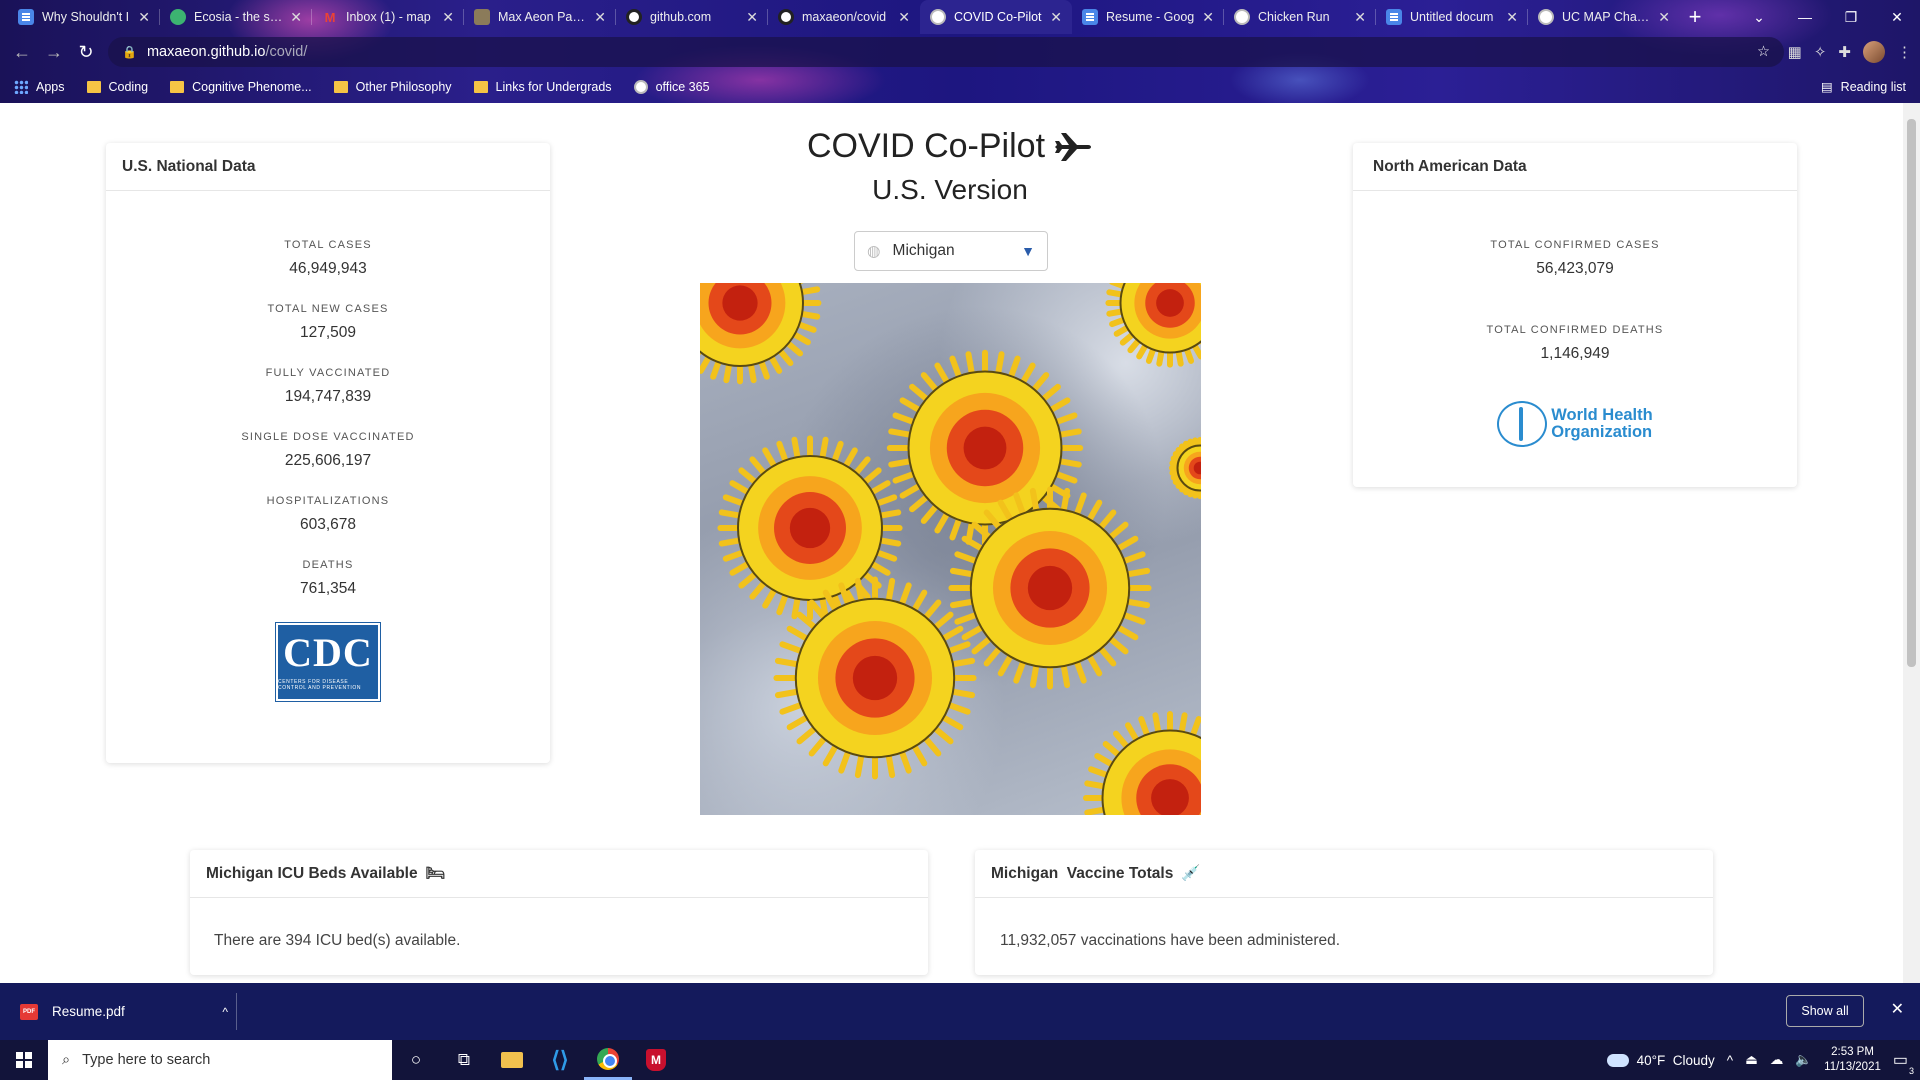 This screenshot has width=1920, height=1080. What do you see at coordinates (1617, 1060) in the screenshot?
I see `cloud-icon` at bounding box center [1617, 1060].